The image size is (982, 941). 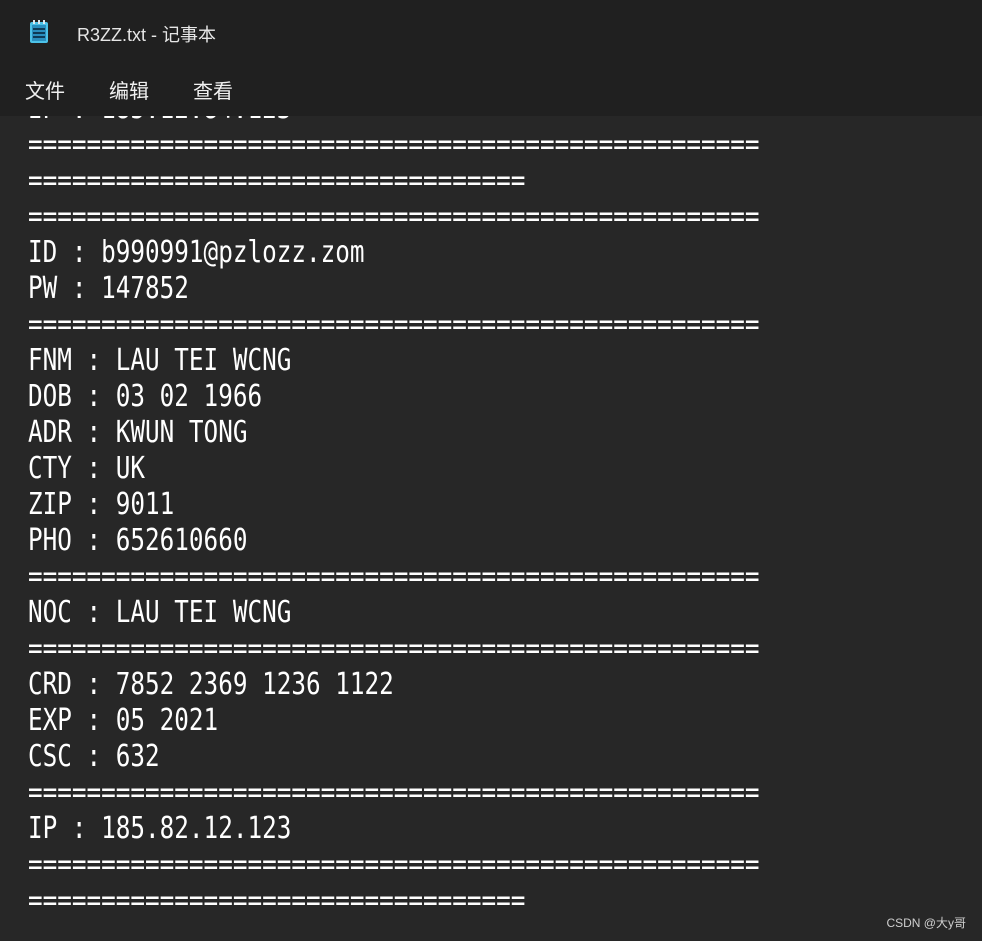 What do you see at coordinates (160, 360) in the screenshot?
I see `text-line: FNM : LAU TEI WCNG` at bounding box center [160, 360].